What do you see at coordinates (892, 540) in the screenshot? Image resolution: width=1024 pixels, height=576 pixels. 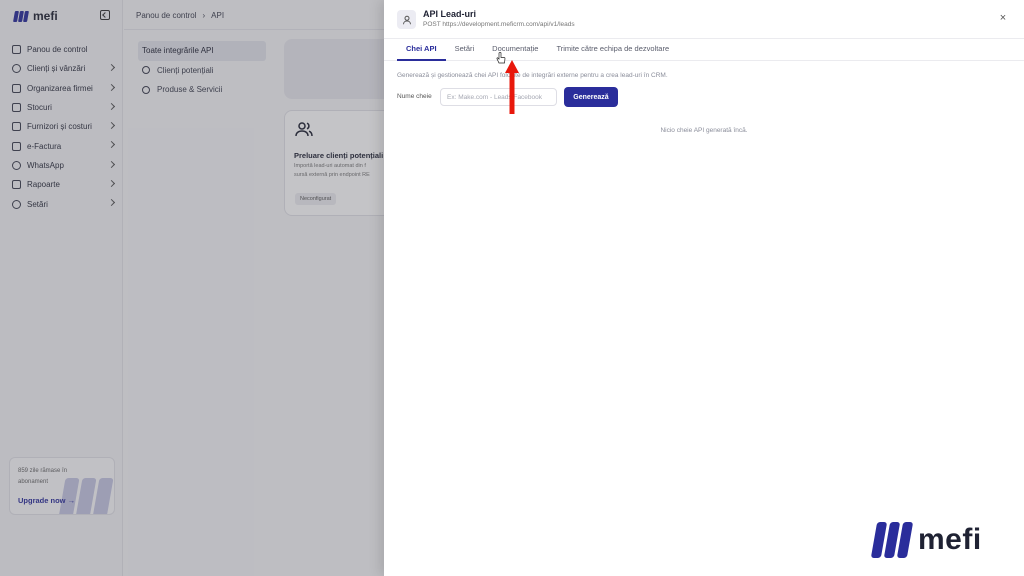 I see `mefi-logo-icon` at bounding box center [892, 540].